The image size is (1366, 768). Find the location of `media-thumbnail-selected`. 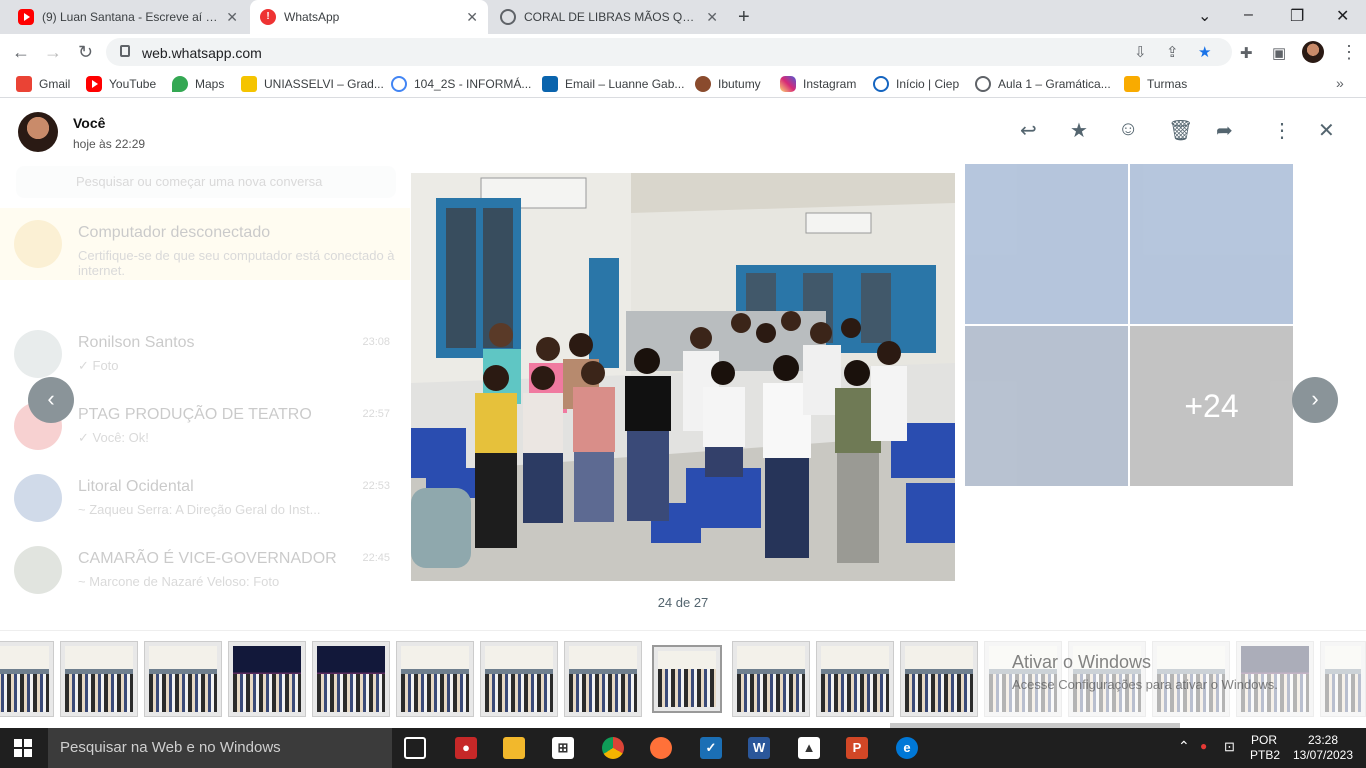

media-thumbnail-selected is located at coordinates (687, 679).